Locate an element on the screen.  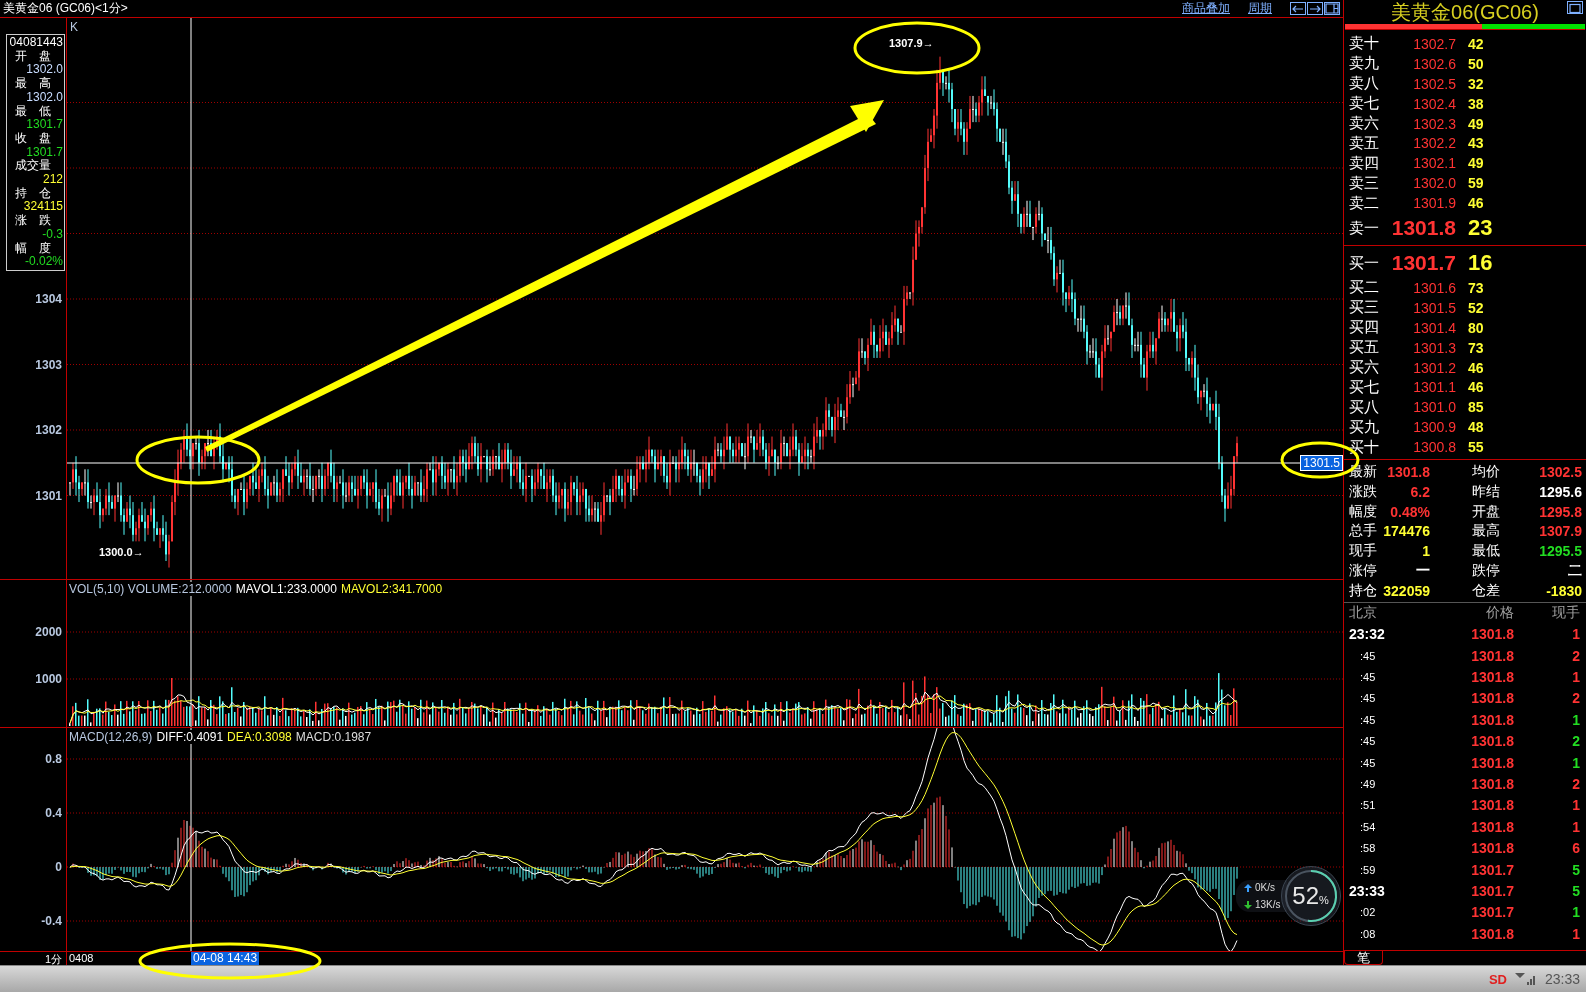
stat-label: 昨结 is located at coordinates (1486, 491).